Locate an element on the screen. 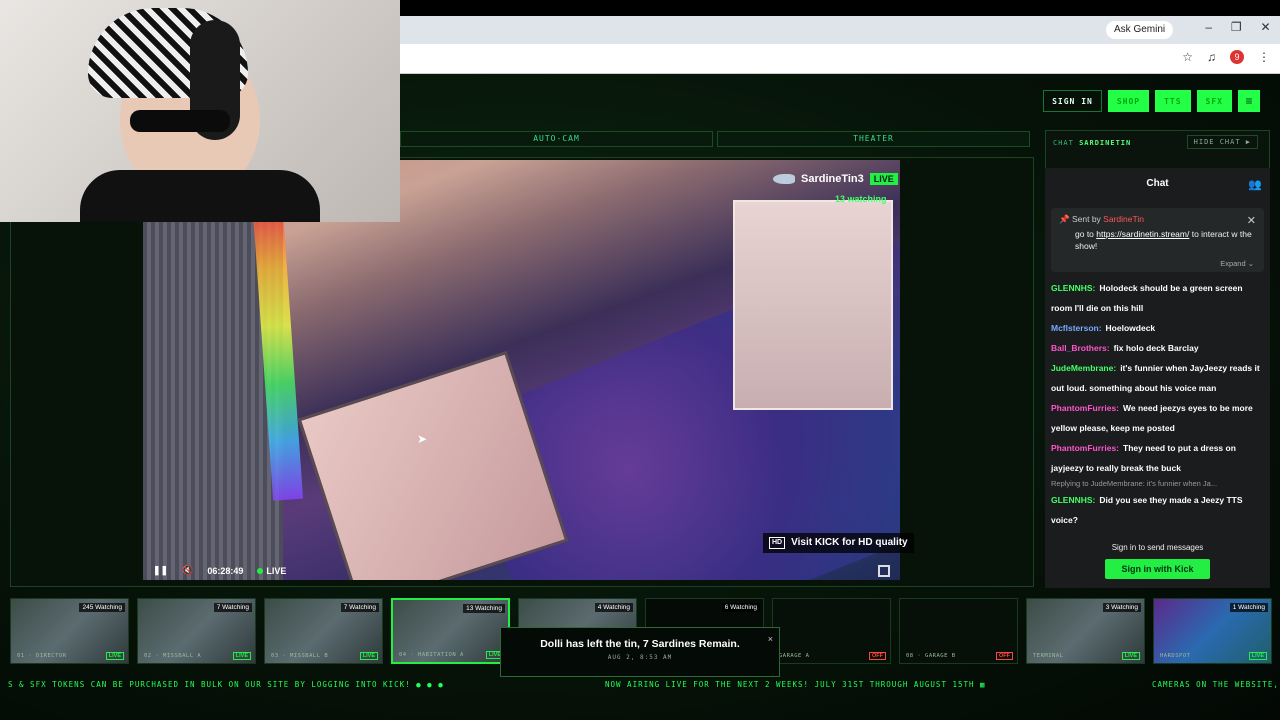  tab-auto-cam: AUTO-CAM is located at coordinates (556, 139).